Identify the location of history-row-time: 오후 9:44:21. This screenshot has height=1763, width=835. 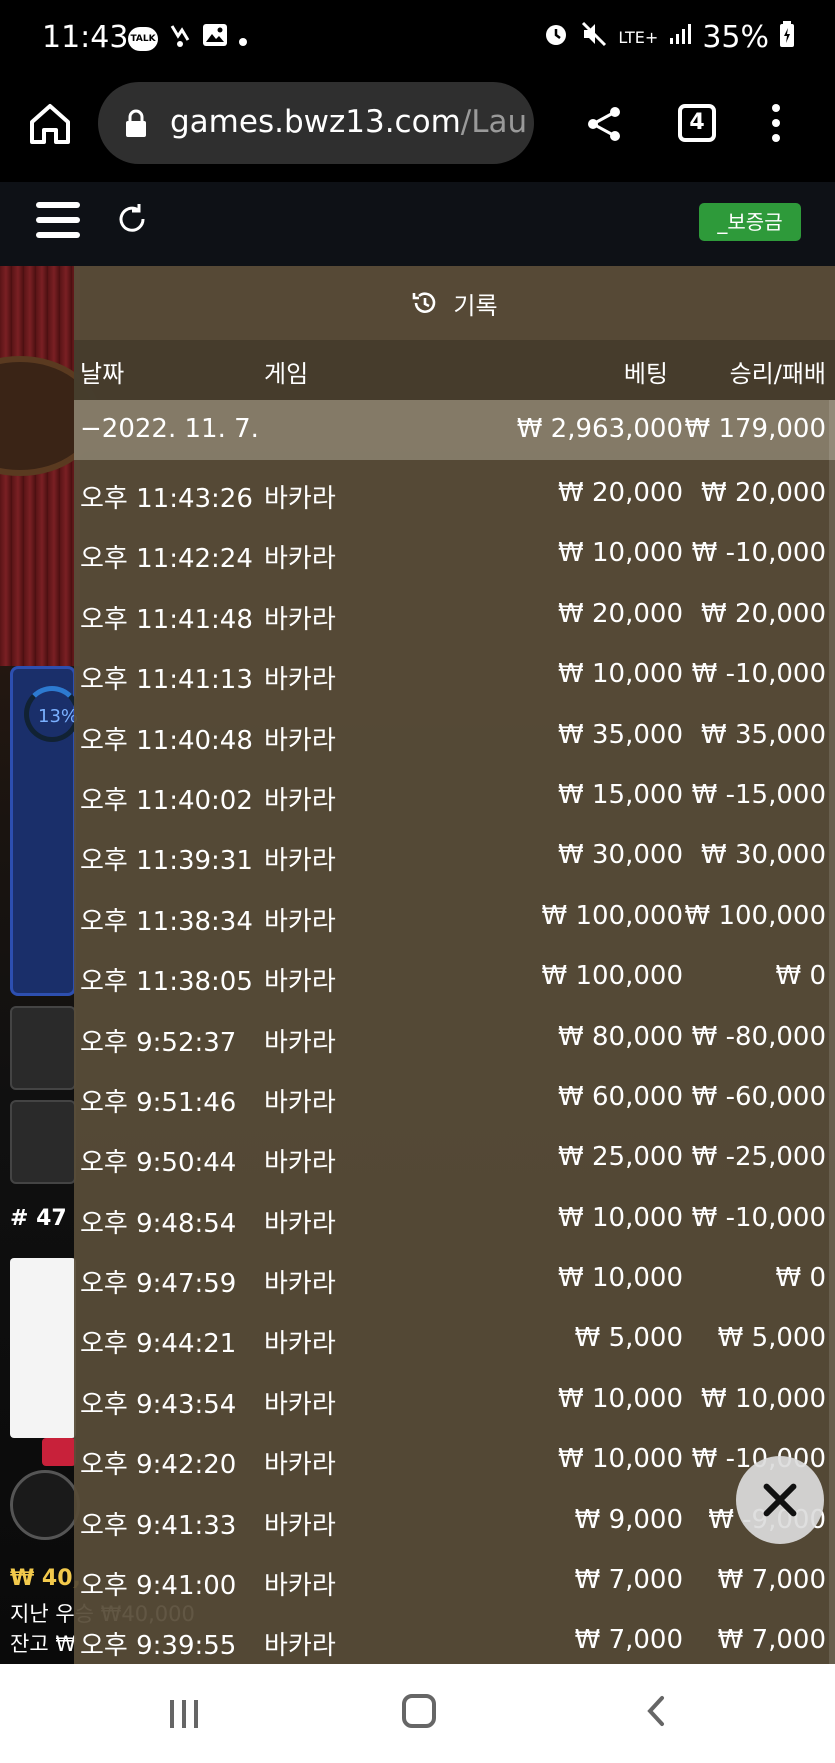
(158, 1344).